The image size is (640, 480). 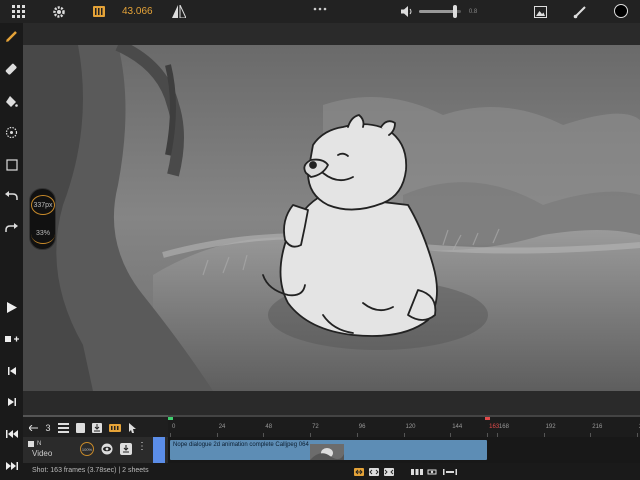 What do you see at coordinates (42, 453) in the screenshot?
I see `layer-name: Video` at bounding box center [42, 453].